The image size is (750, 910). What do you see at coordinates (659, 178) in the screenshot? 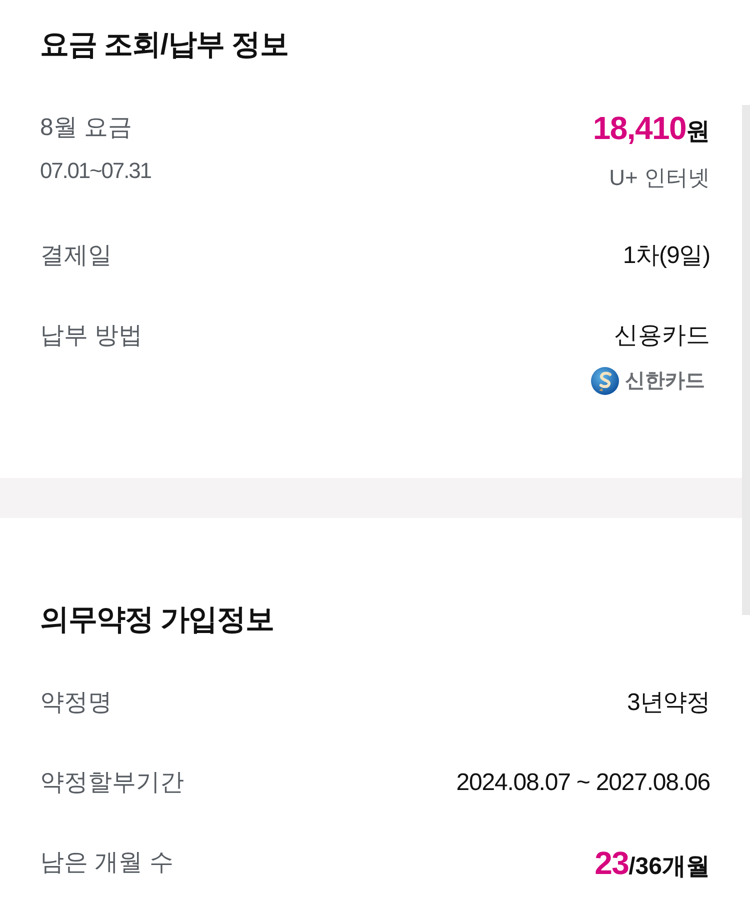
I see `service-name: U+ 인터넷` at bounding box center [659, 178].